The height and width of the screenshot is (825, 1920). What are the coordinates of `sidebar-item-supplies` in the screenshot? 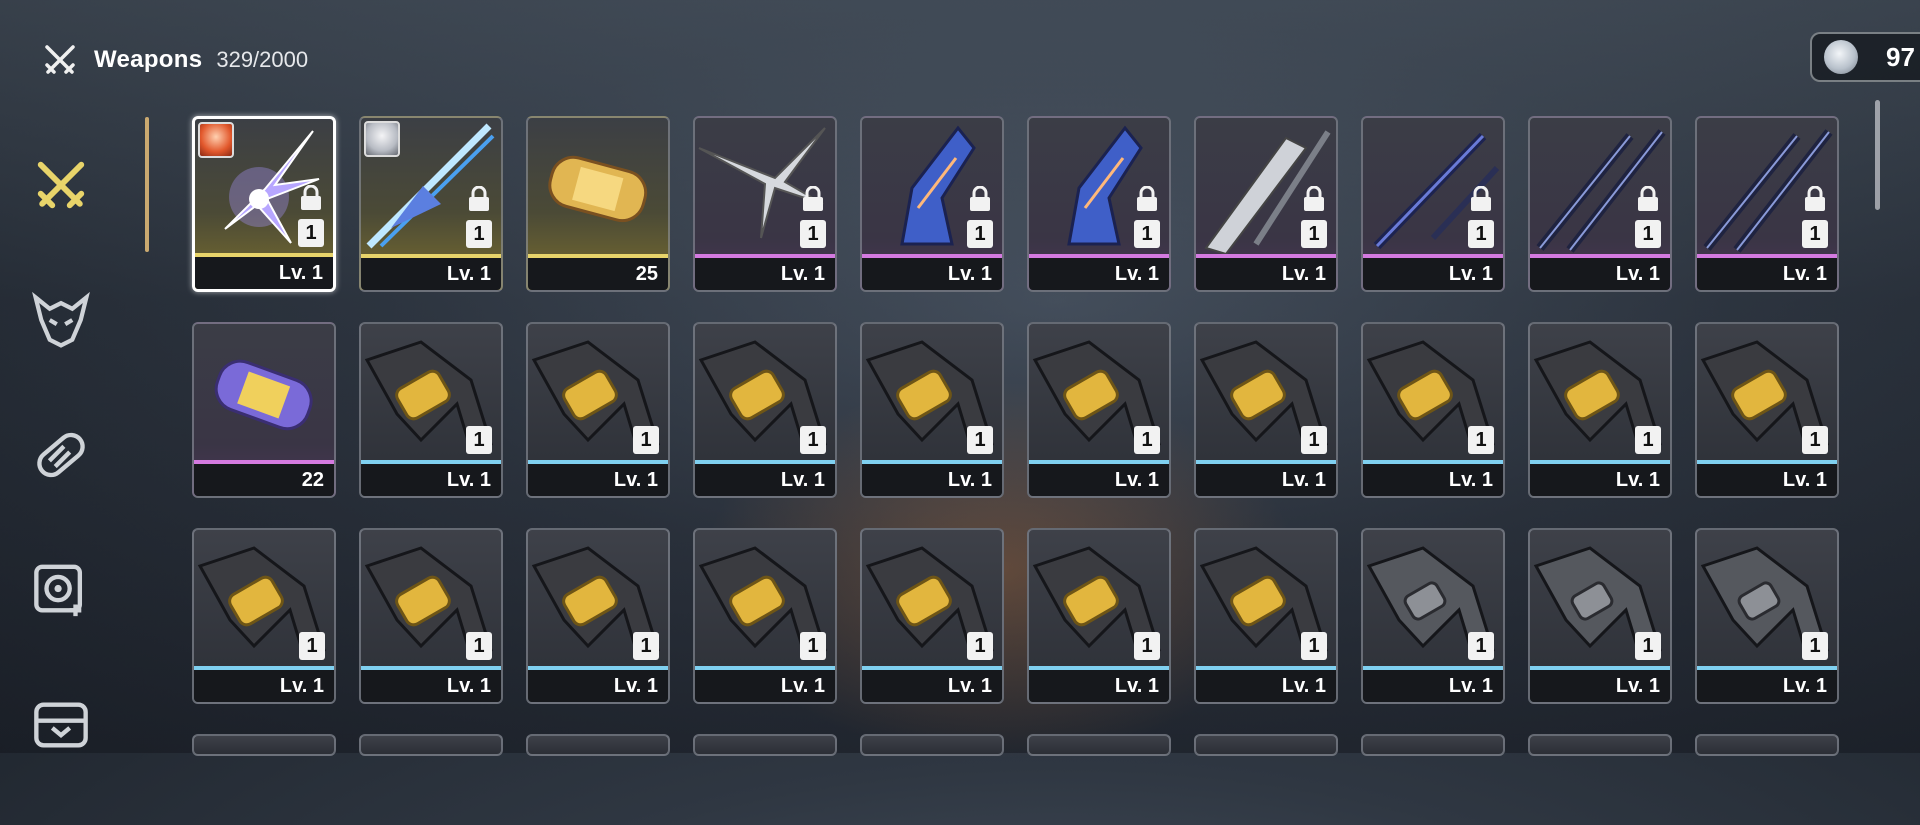 It's located at (61, 725).